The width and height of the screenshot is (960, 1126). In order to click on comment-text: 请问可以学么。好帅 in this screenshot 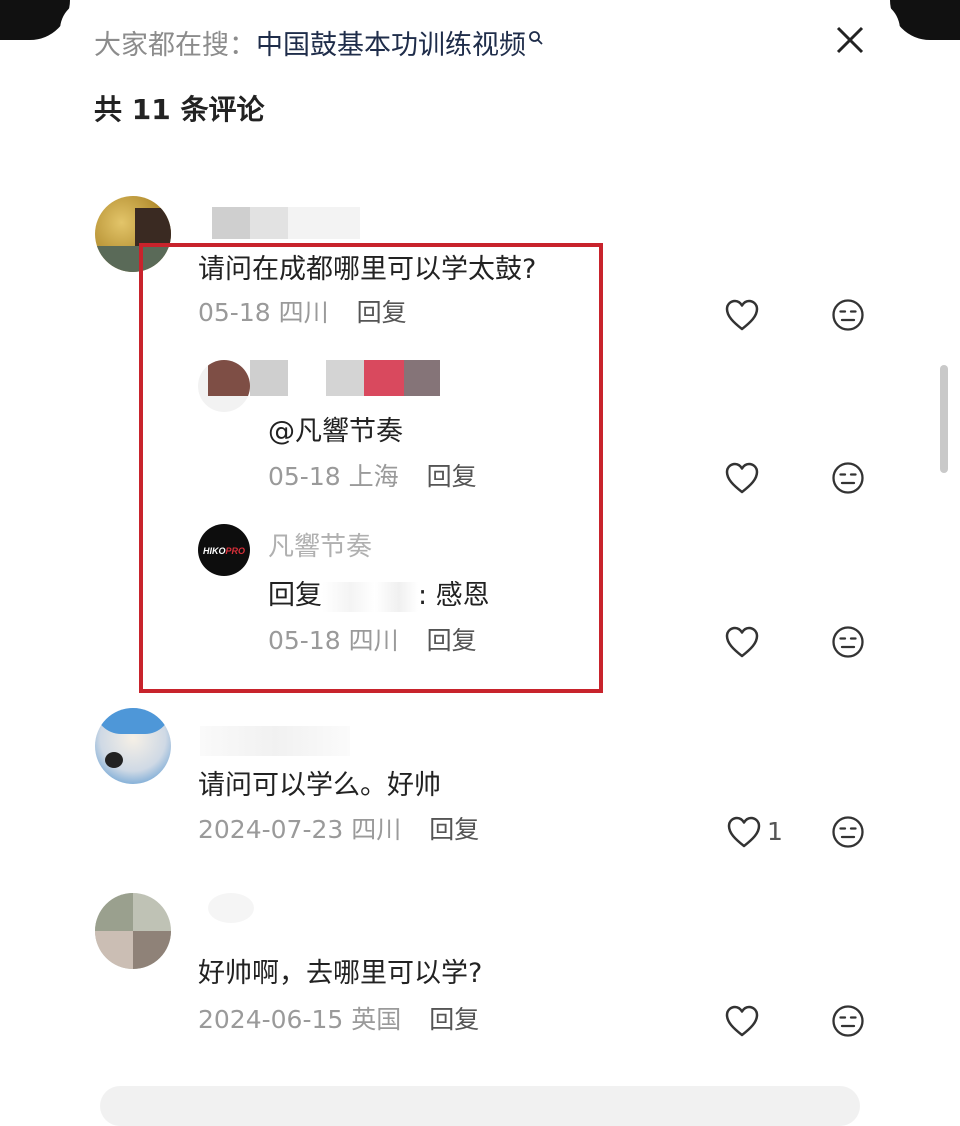, I will do `click(319, 785)`.